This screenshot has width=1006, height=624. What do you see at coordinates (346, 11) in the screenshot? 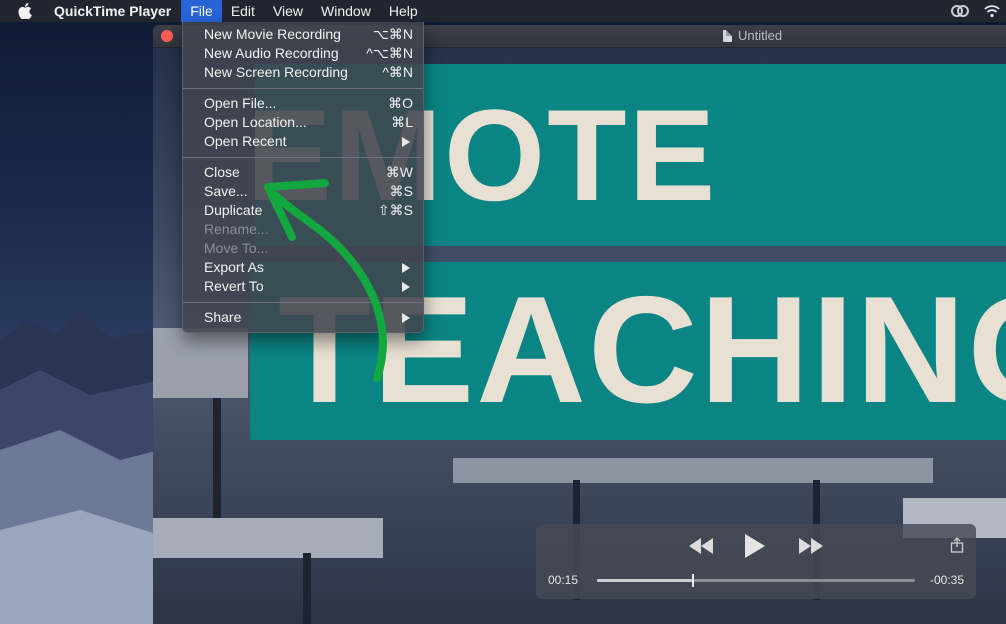
I see `menu-window: Window` at bounding box center [346, 11].